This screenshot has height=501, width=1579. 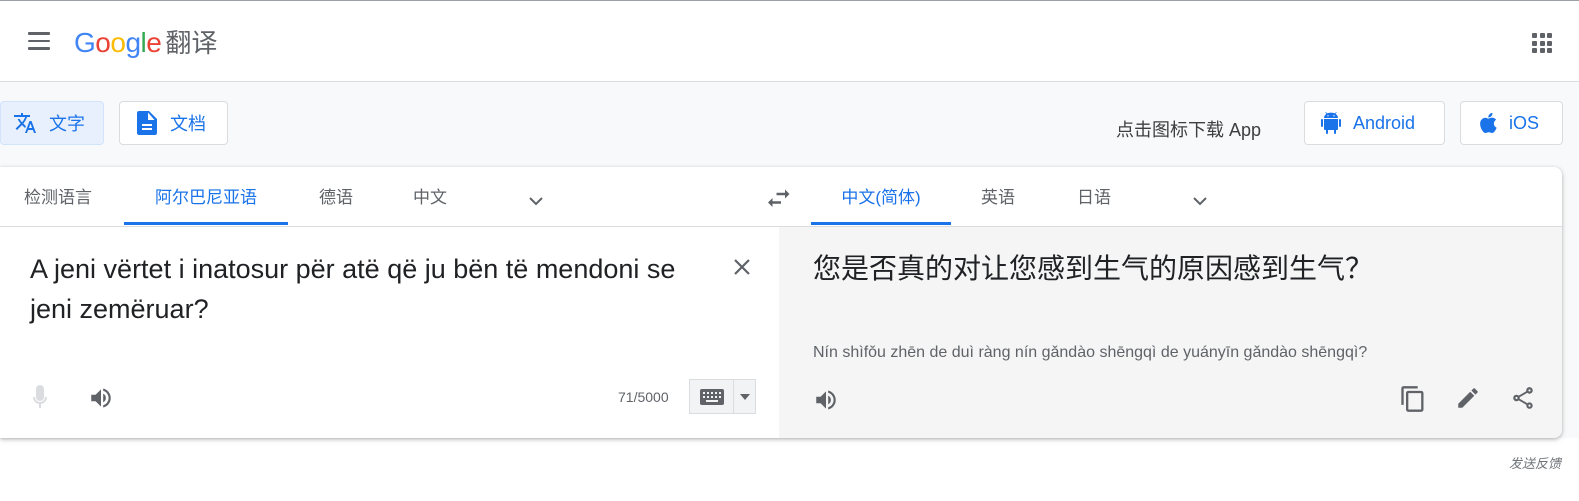 What do you see at coordinates (1488, 123) in the screenshot?
I see `apple-icon` at bounding box center [1488, 123].